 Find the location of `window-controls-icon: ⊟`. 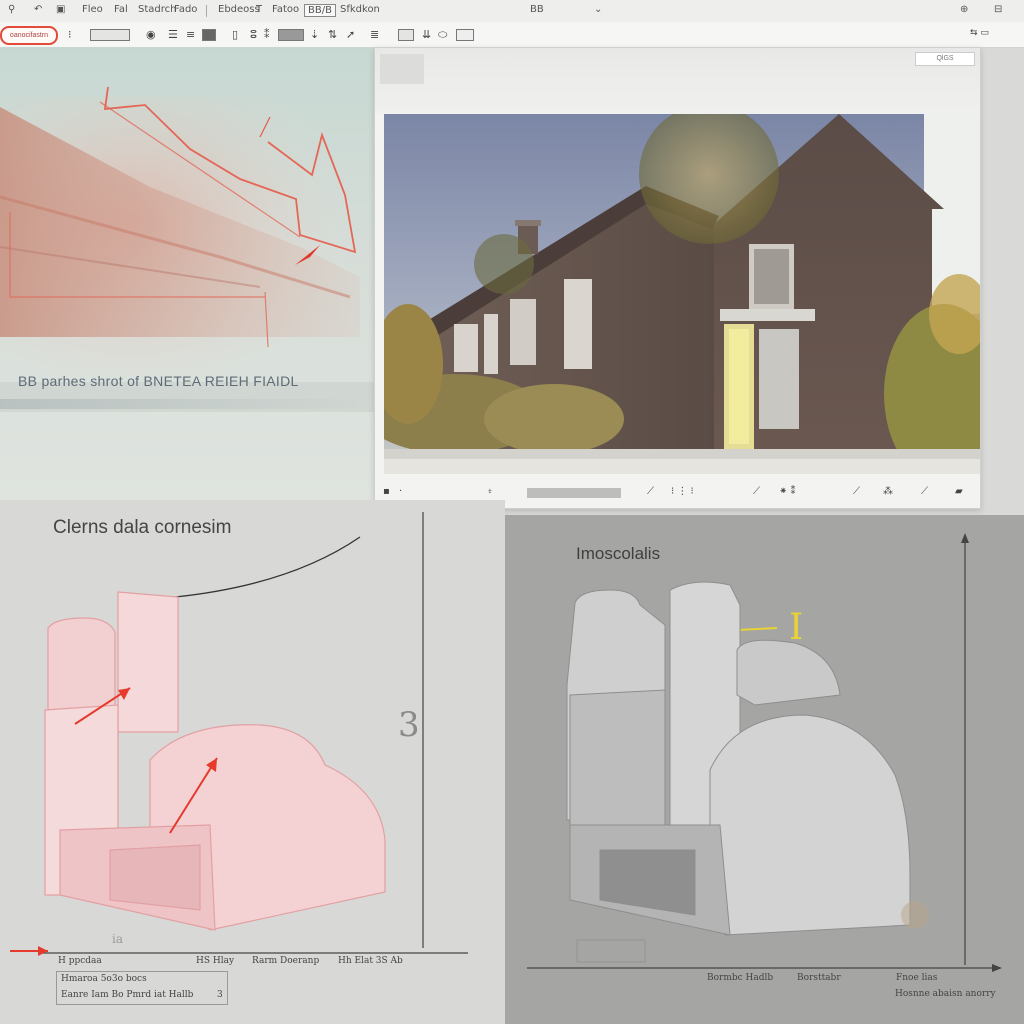

window-controls-icon: ⊟ is located at coordinates (998, 9).